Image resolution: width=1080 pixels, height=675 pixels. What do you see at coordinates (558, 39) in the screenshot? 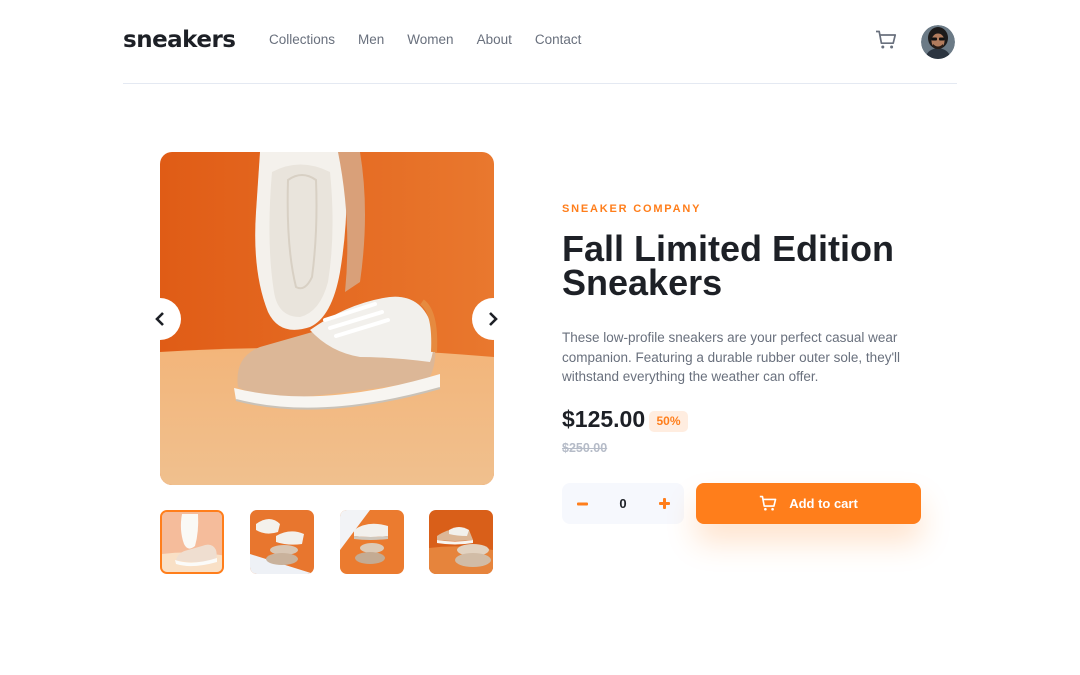
I see `nav-contact: Contact` at bounding box center [558, 39].